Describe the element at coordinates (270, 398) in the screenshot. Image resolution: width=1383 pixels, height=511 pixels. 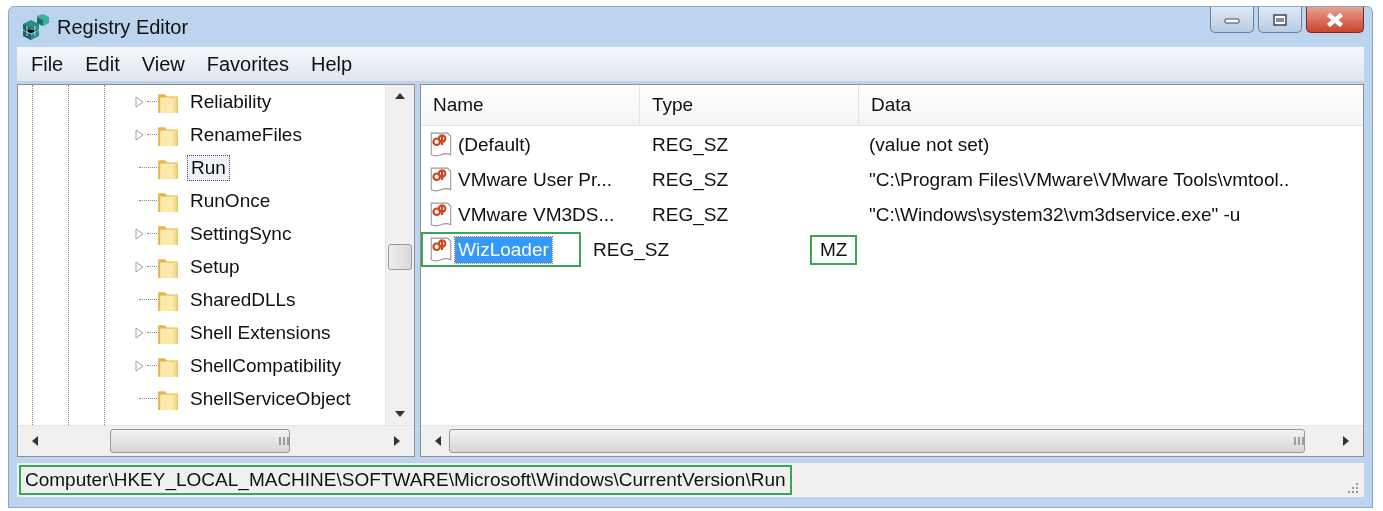
I see `tree-item: ShellServiceObject` at that location.